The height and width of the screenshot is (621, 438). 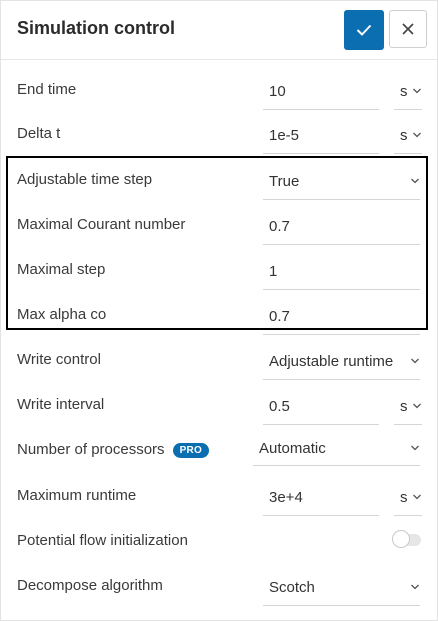 What do you see at coordinates (321, 91) in the screenshot?
I see `end-time-input: 10` at bounding box center [321, 91].